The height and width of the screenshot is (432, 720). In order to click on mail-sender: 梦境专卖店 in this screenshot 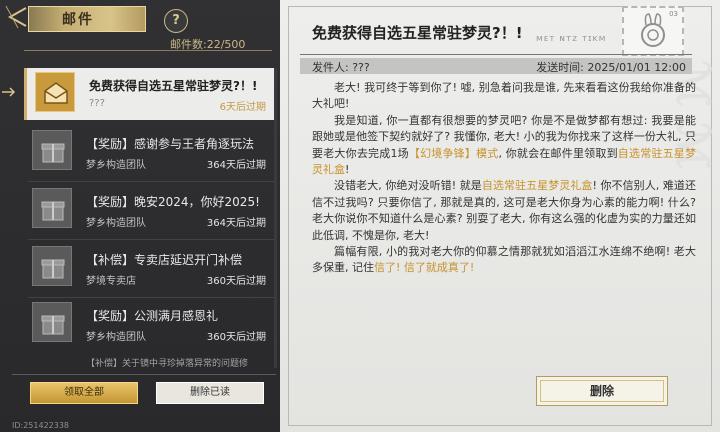, I will do `click(111, 281)`.